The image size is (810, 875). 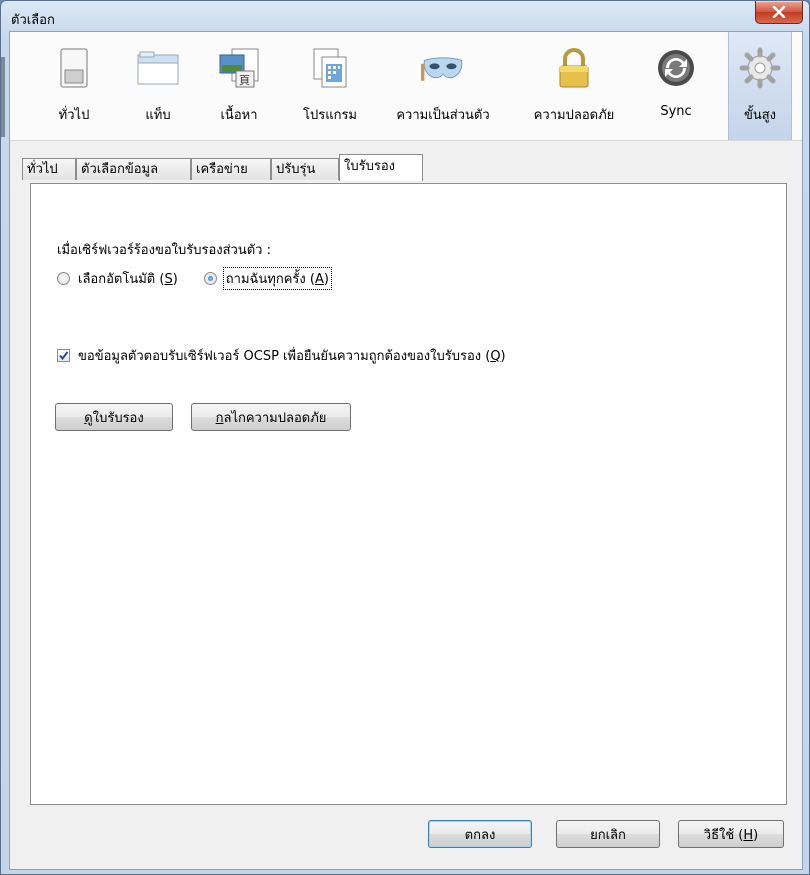 I want to click on toolbar-label: แท็บ, so click(x=158, y=115).